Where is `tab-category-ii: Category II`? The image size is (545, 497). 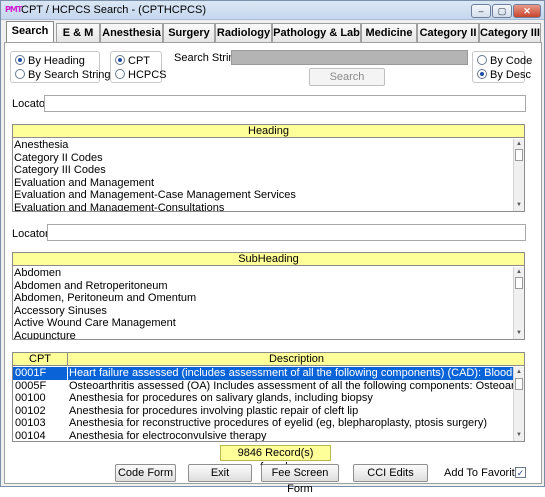
tab-category-ii: Category II is located at coordinates (448, 33).